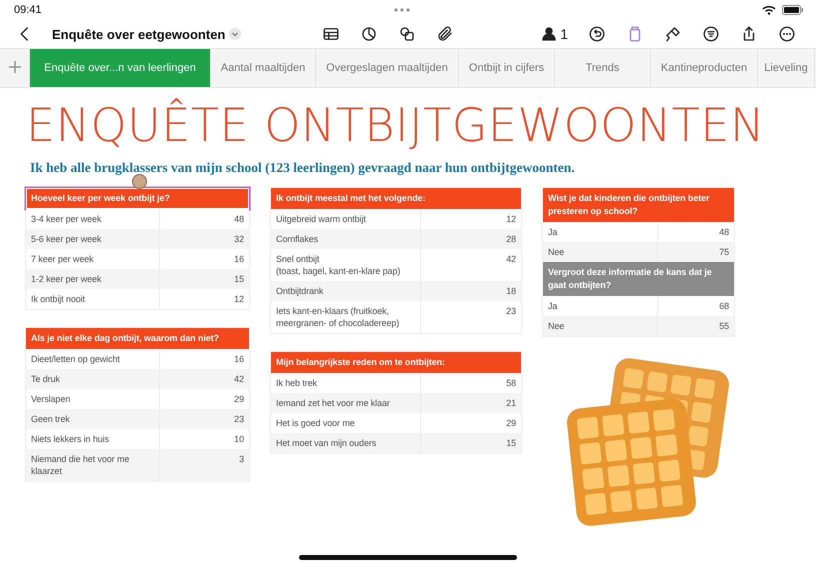 The height and width of the screenshot is (567, 816). Describe the element at coordinates (511, 239) in the screenshot. I see `table-cell-text: 28` at that location.